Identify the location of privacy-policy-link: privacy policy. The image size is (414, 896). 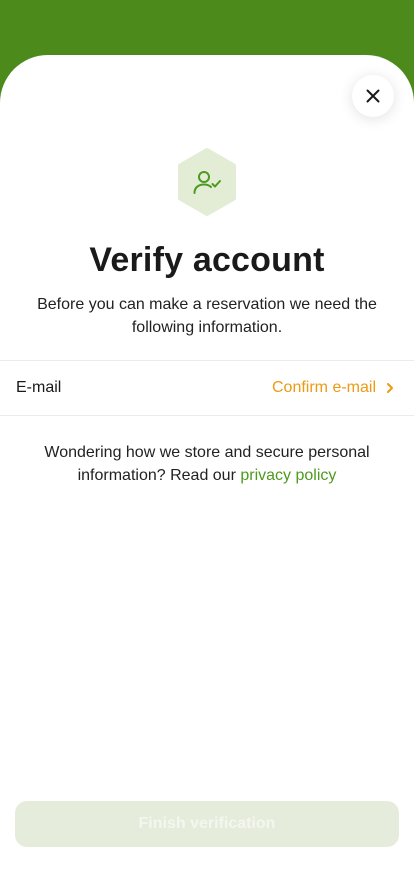
(288, 475).